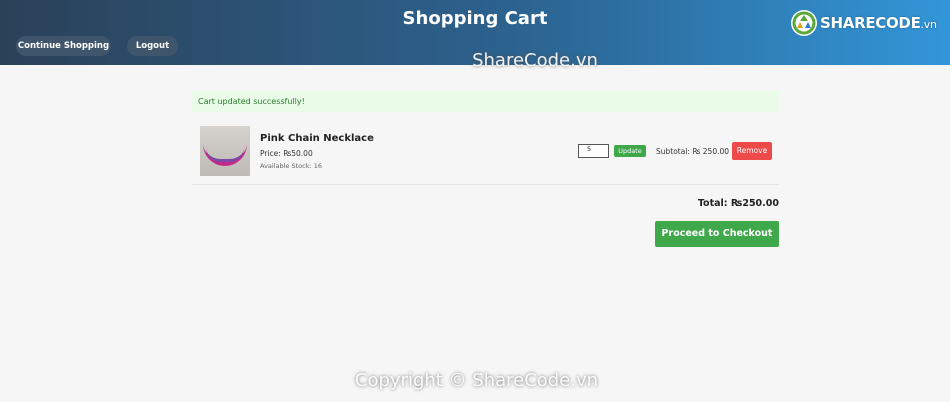 The width and height of the screenshot is (950, 402). What do you see at coordinates (286, 153) in the screenshot?
I see `product-price: Price: ₨50.00` at bounding box center [286, 153].